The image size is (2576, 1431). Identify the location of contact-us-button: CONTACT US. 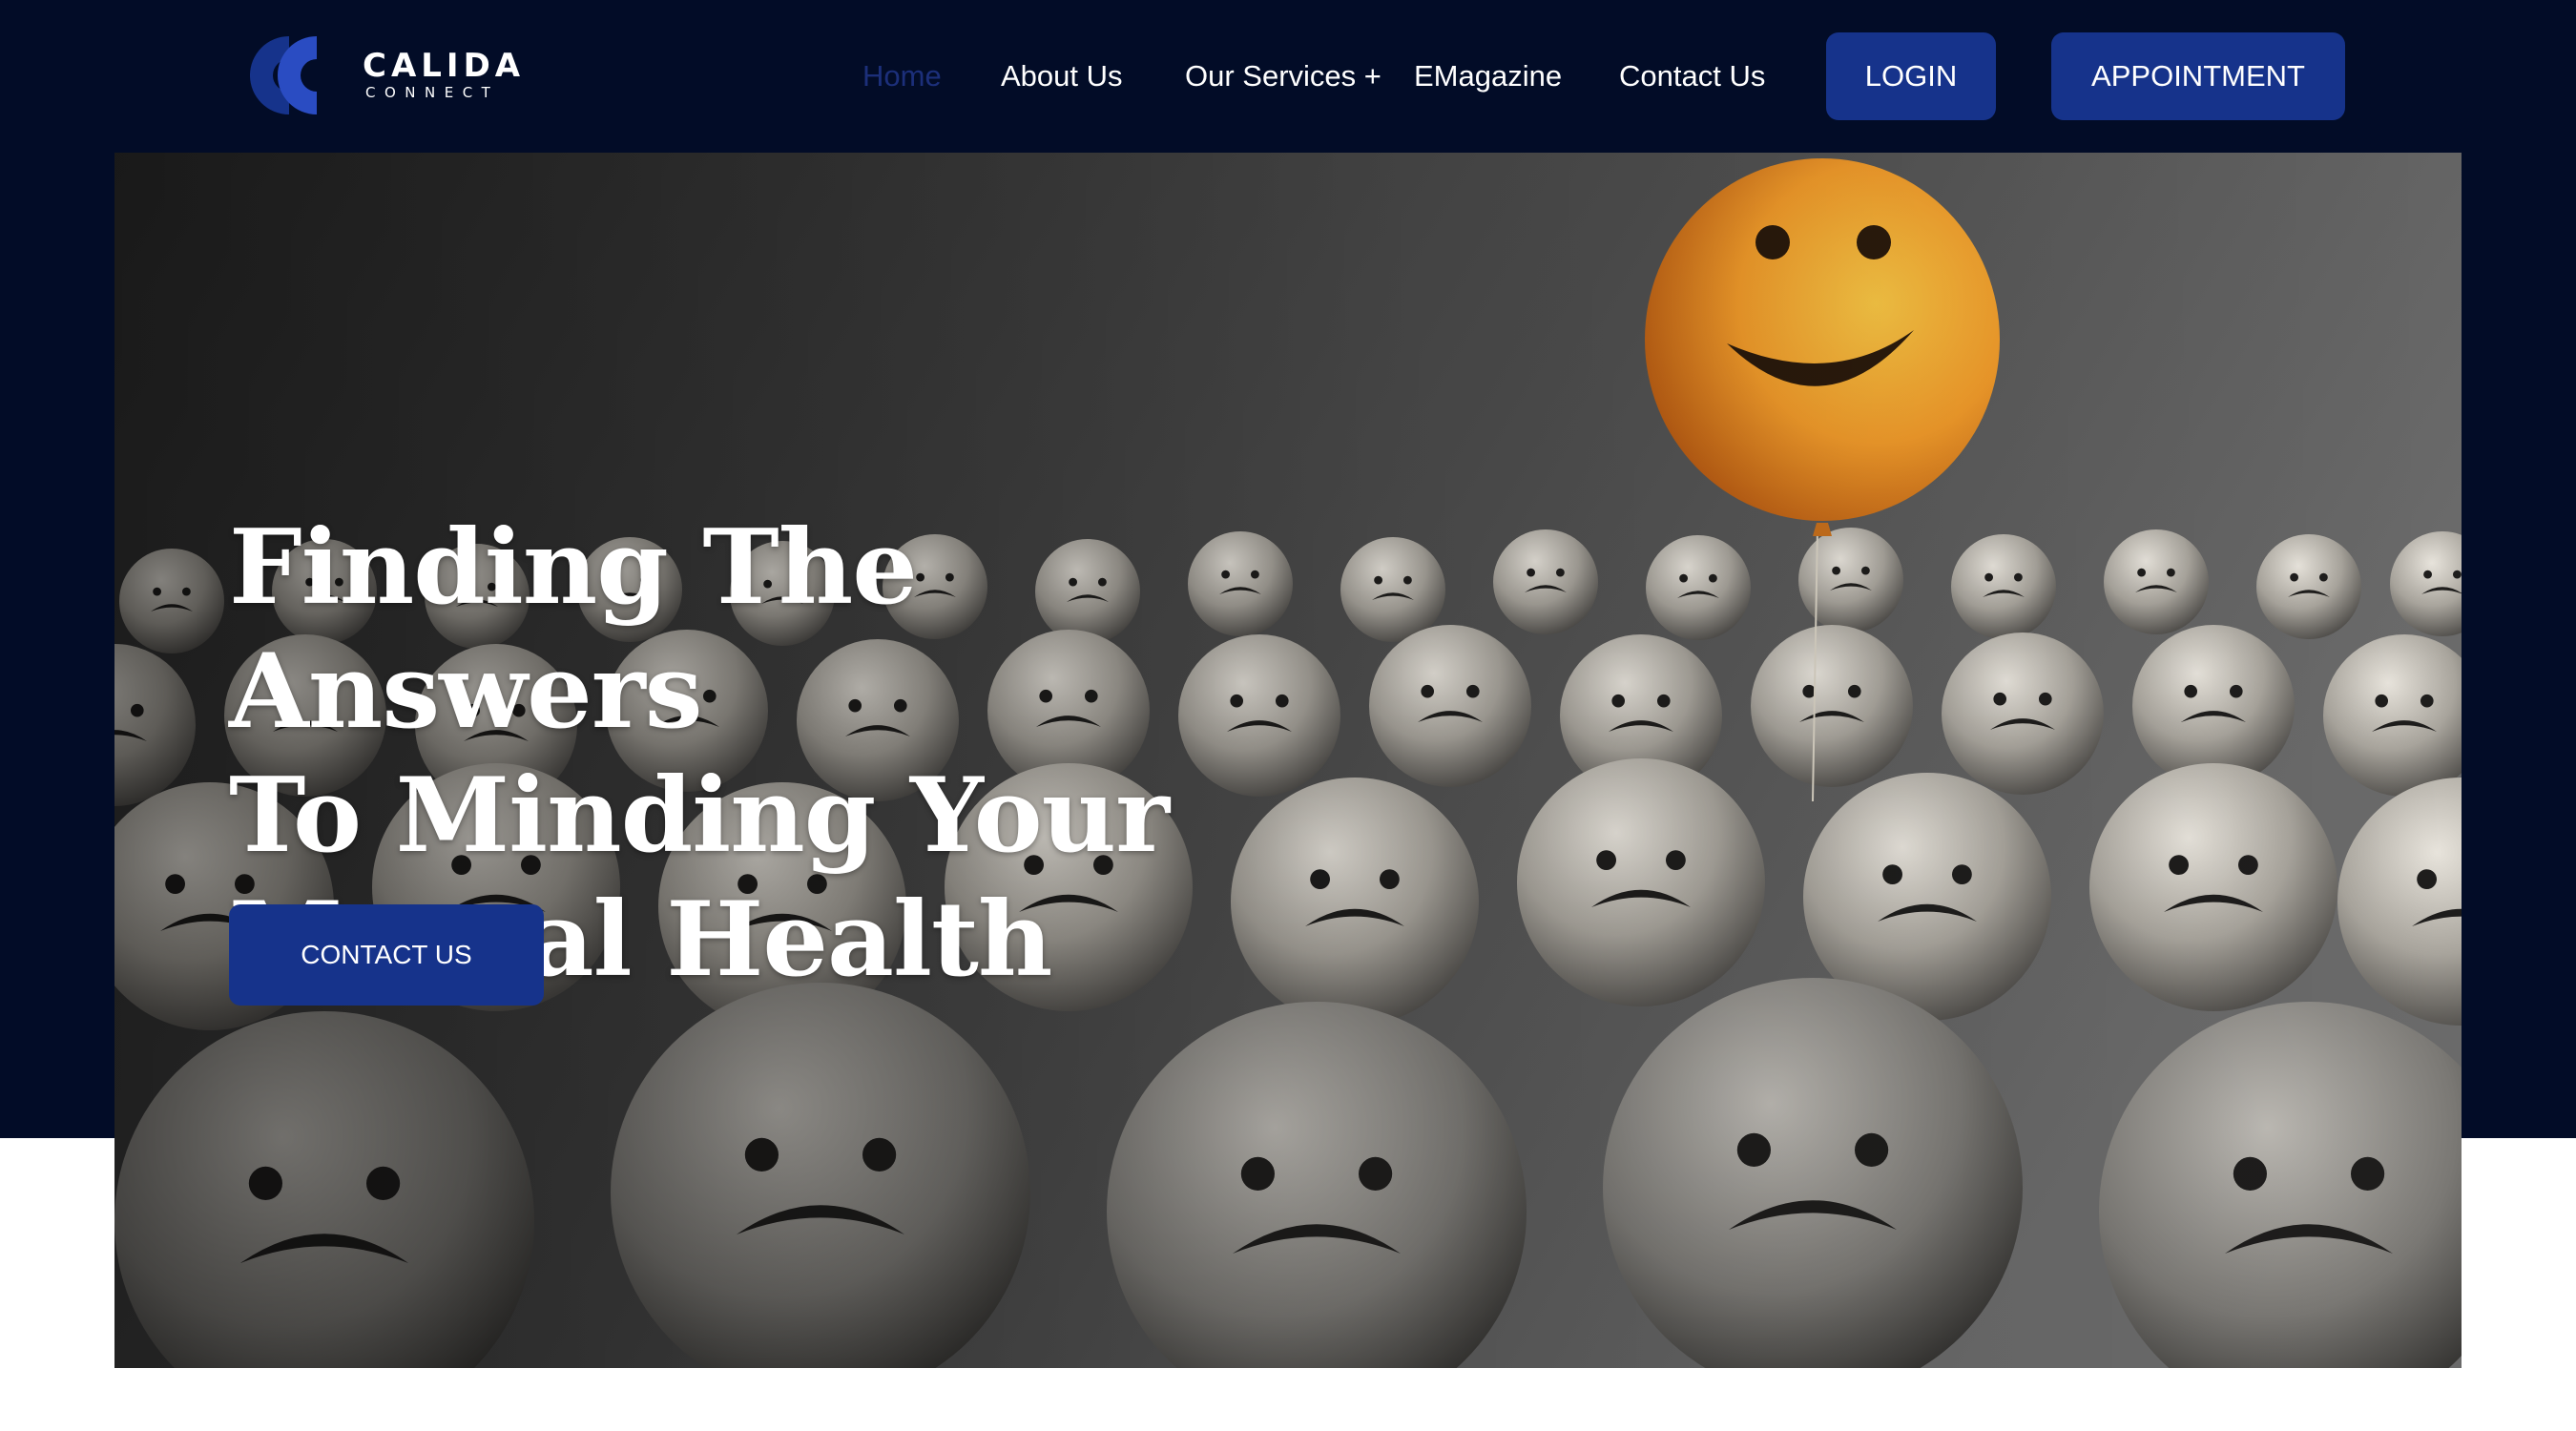
(386, 955).